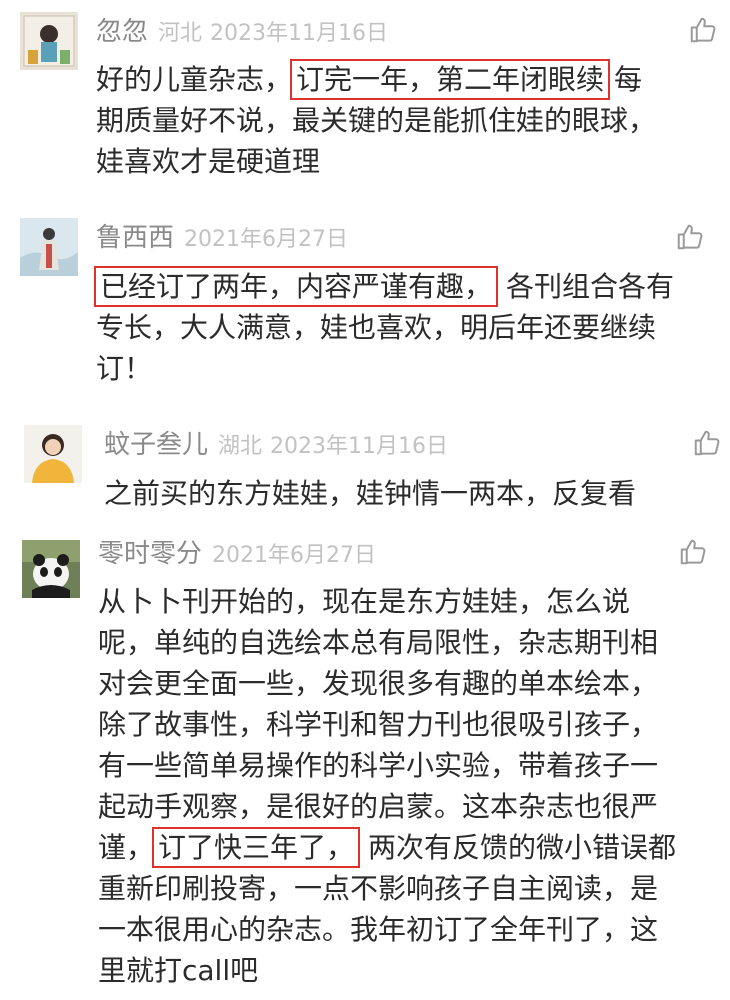 The height and width of the screenshot is (1000, 730). What do you see at coordinates (378, 683) in the screenshot?
I see `comment-line: 对会更全面一些，发现很多有趣的单本绘本，` at bounding box center [378, 683].